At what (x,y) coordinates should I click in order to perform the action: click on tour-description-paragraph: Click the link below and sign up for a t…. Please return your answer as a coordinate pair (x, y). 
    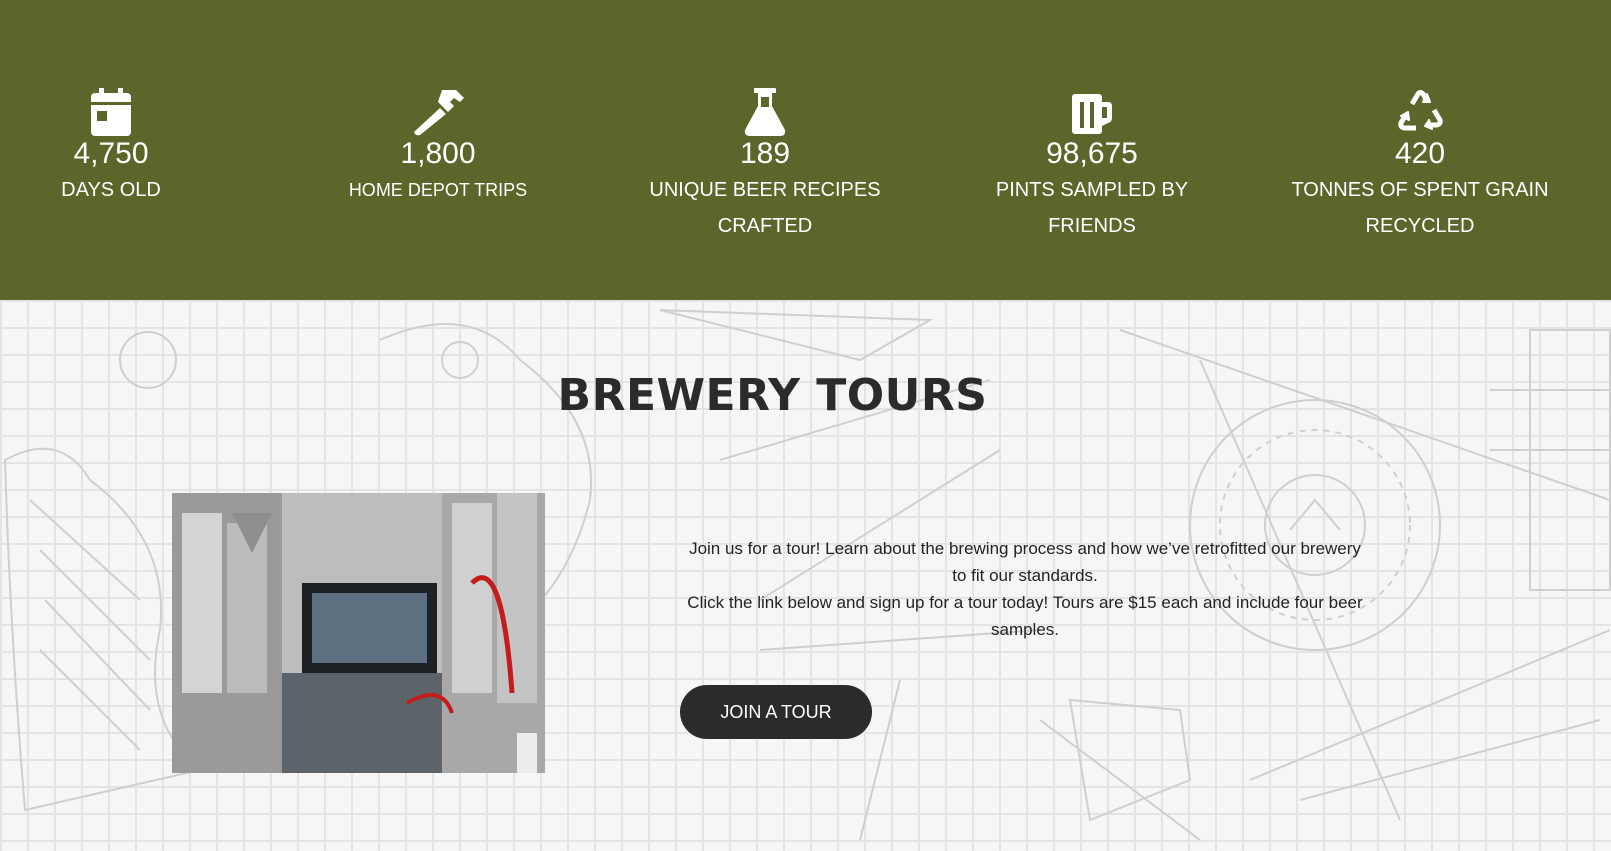
    Looking at the image, I should click on (1025, 616).